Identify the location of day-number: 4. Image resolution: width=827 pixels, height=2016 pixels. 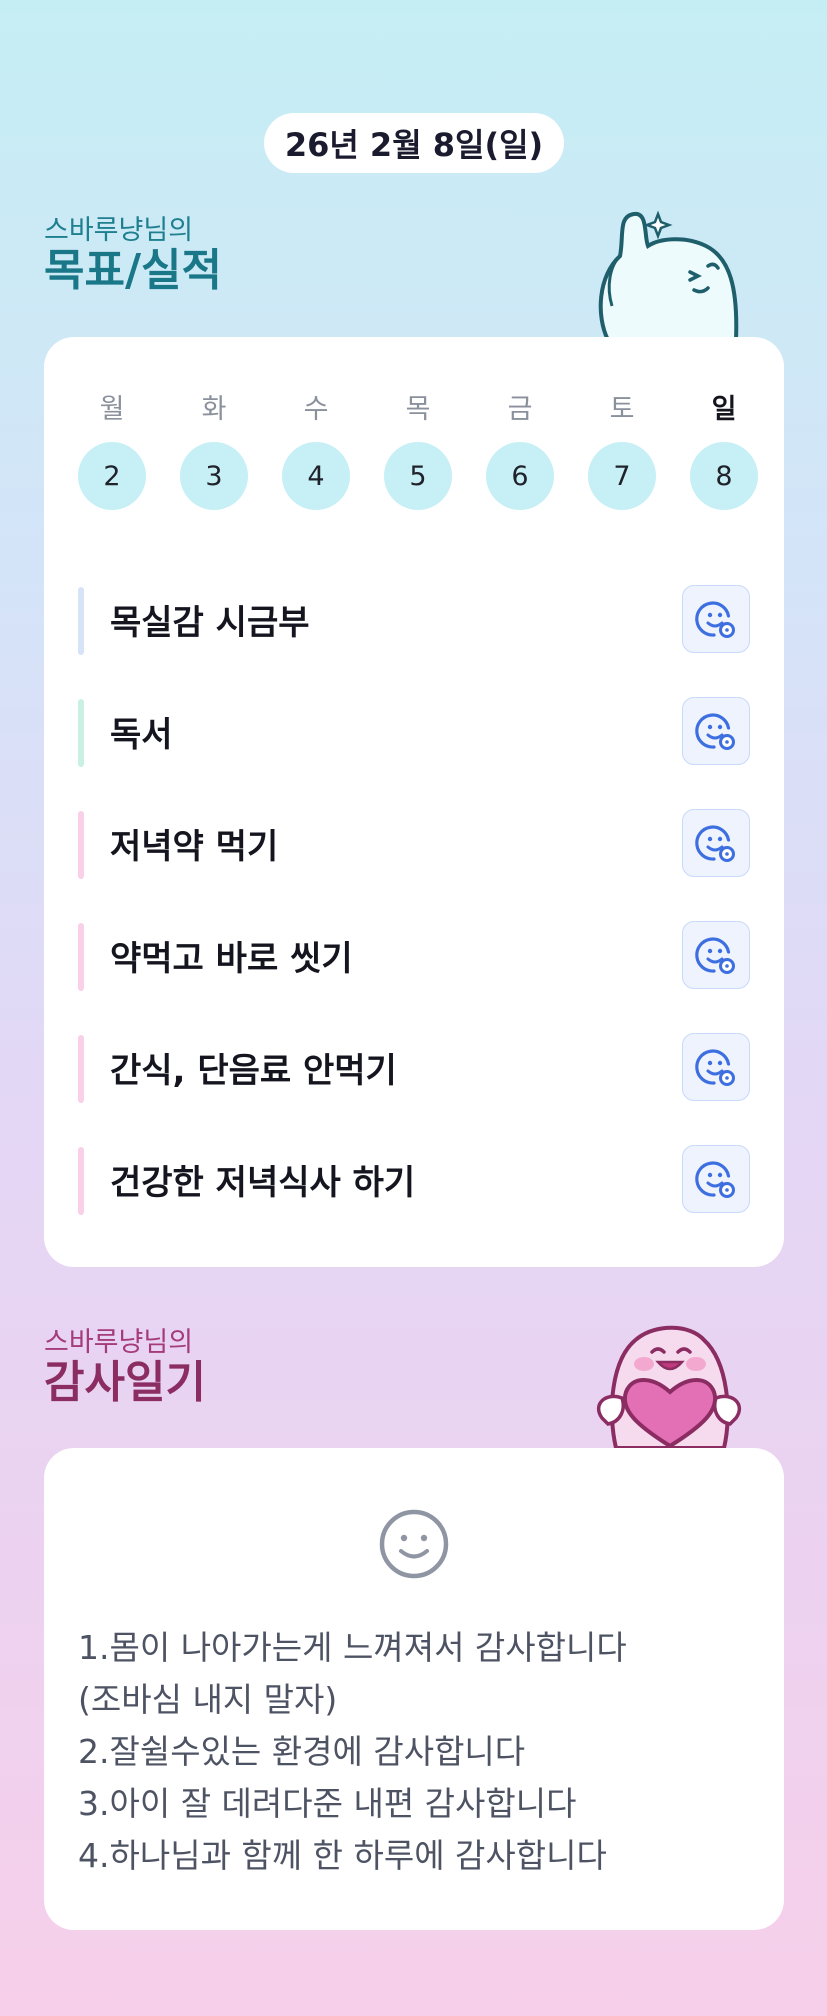
(316, 476).